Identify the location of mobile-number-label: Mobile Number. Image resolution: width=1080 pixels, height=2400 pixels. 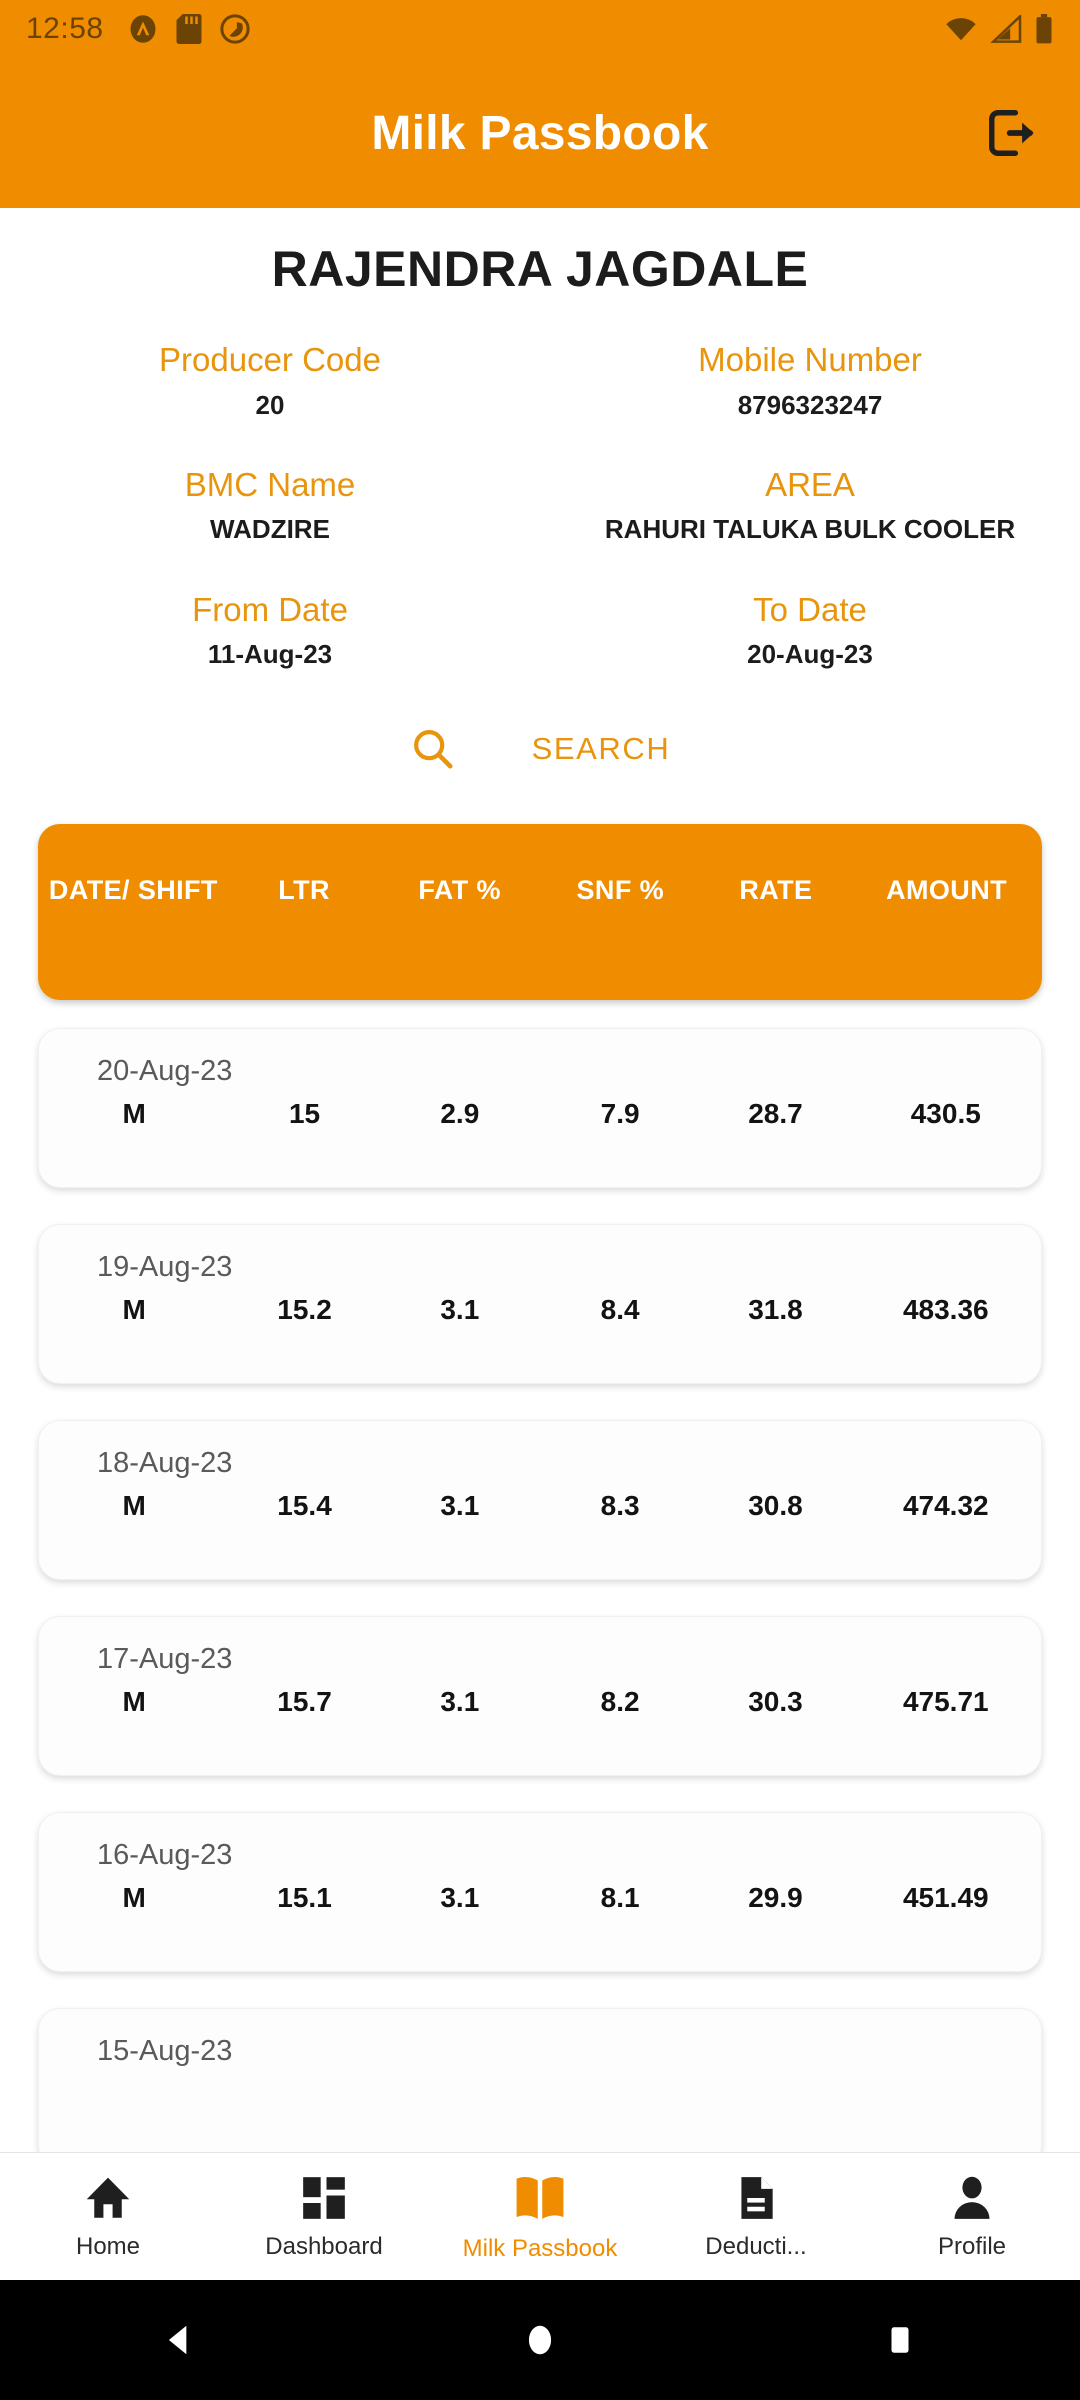
(810, 359).